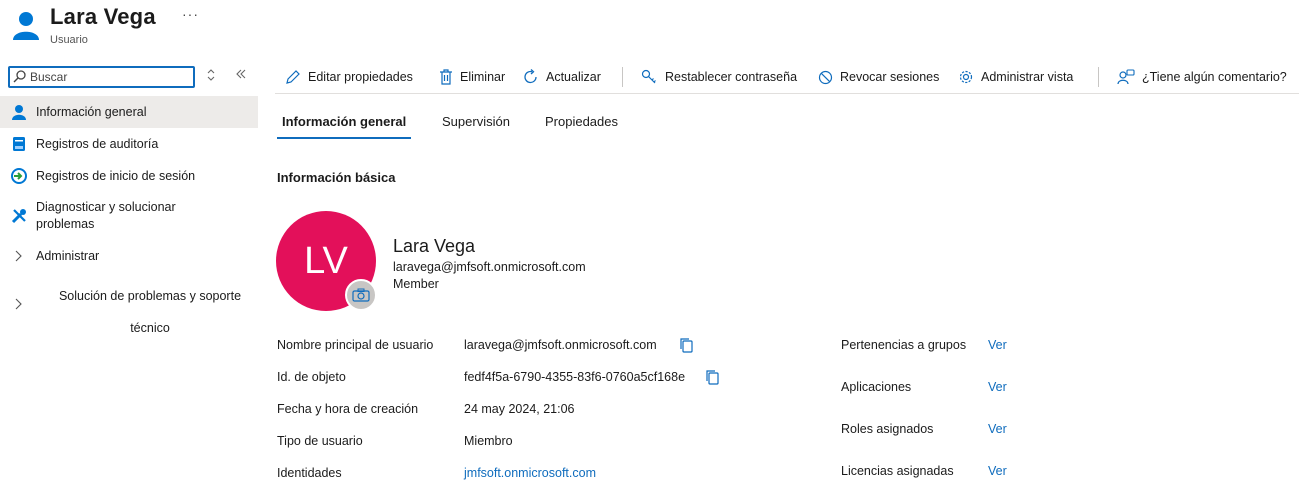 The width and height of the screenshot is (1299, 492). I want to click on view-roles-link: Ver, so click(997, 429).